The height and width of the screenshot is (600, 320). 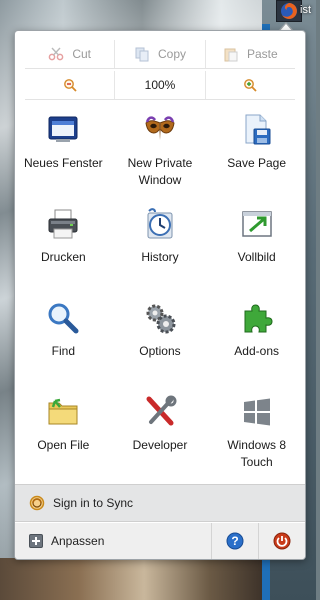 I want to click on tile-label: Vollbild, so click(x=256, y=257).